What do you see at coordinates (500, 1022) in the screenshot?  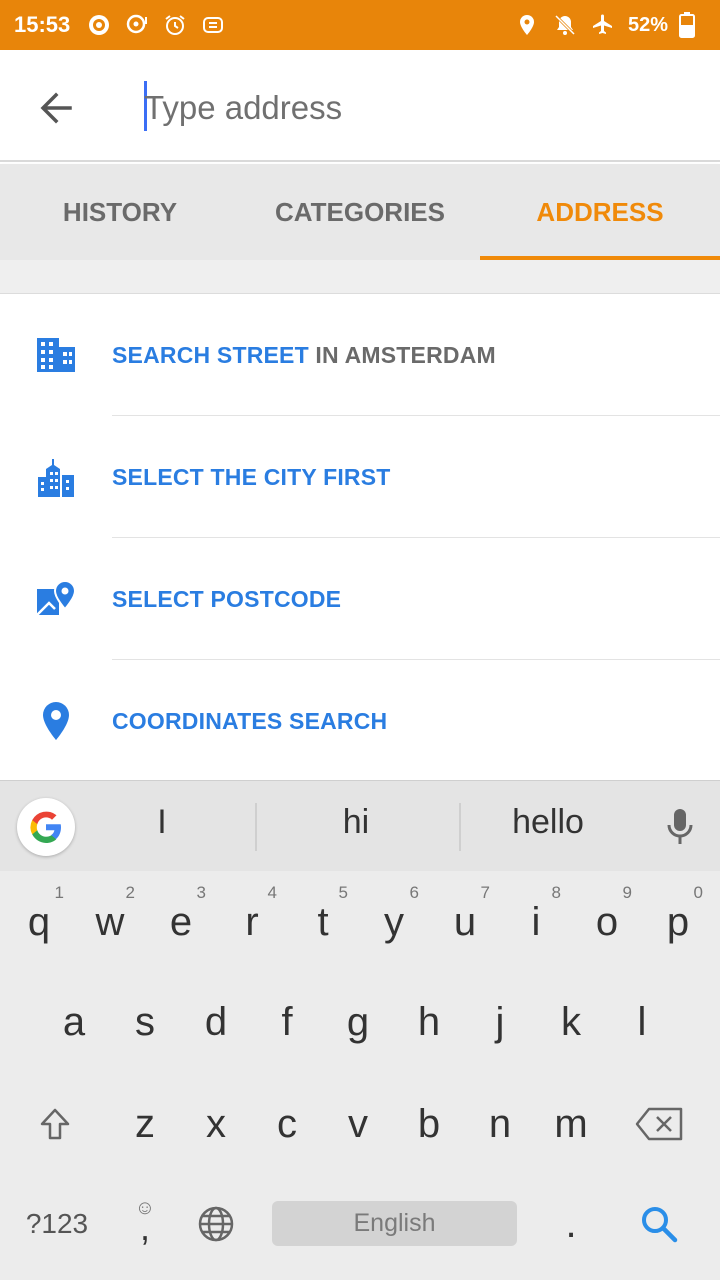 I see `key-j: j` at bounding box center [500, 1022].